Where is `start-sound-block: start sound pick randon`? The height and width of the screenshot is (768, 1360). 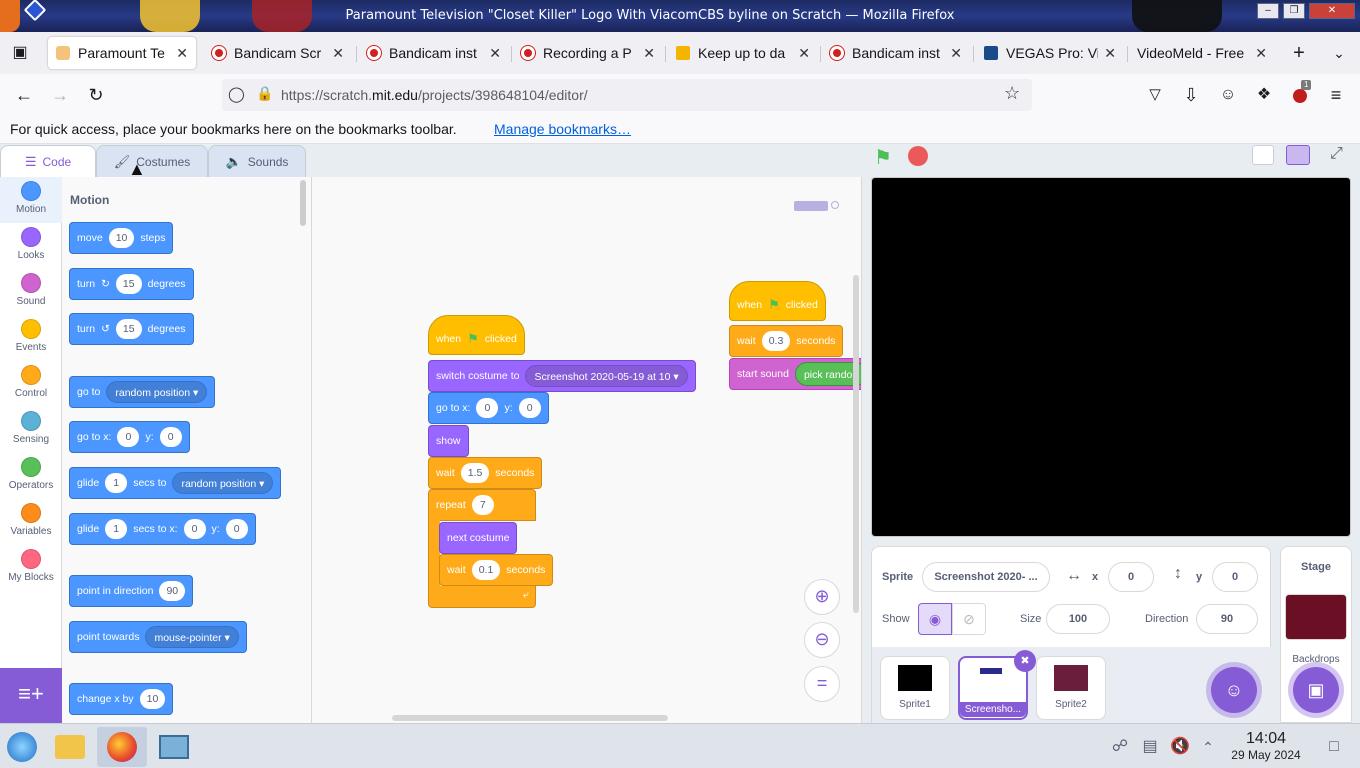 start-sound-block: start sound pick randon is located at coordinates (795, 374).